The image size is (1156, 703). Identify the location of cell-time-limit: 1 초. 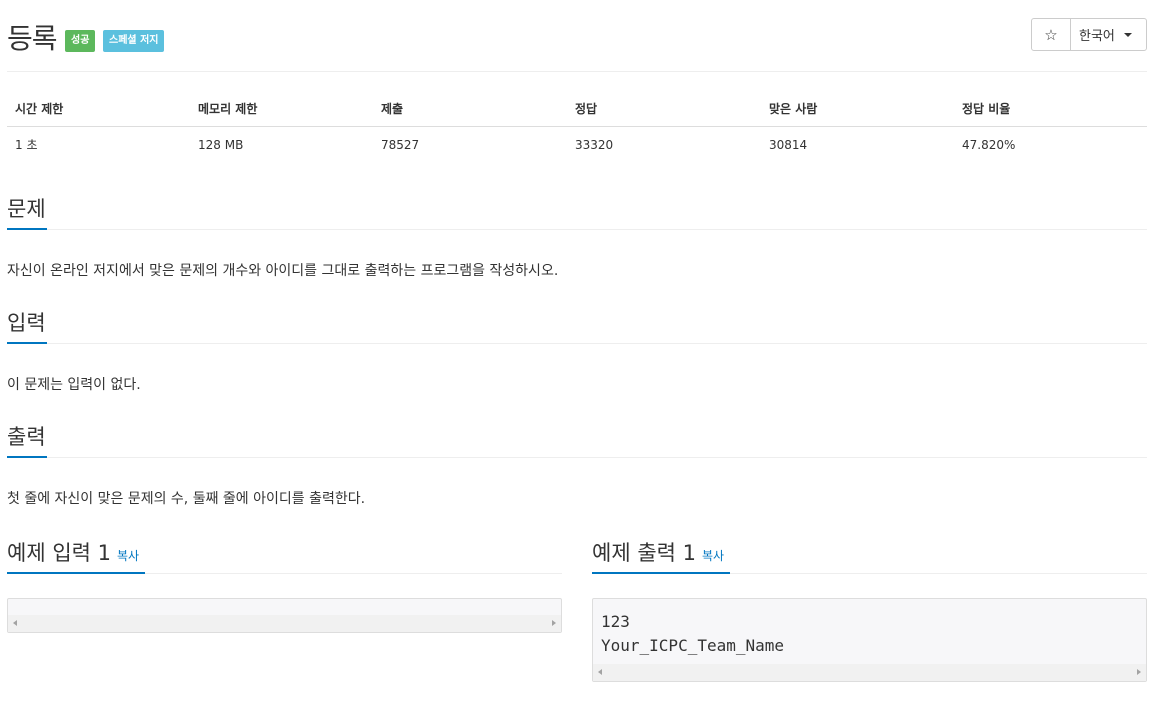
(26, 145).